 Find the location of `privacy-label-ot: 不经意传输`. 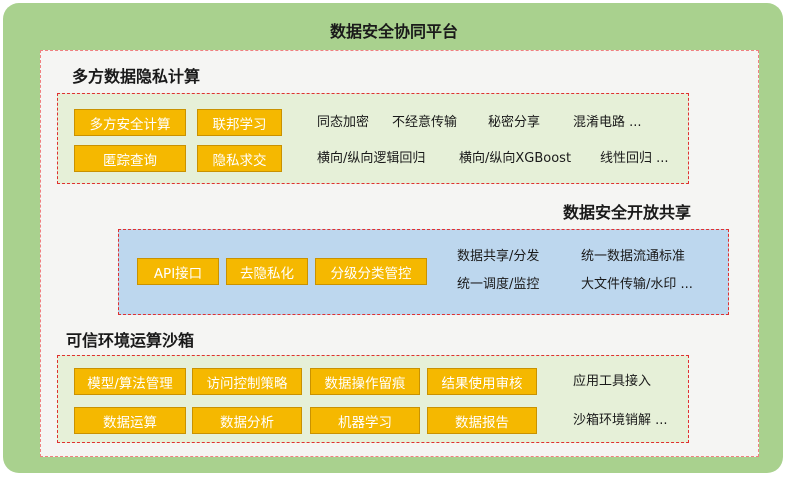

privacy-label-ot: 不经意传输 is located at coordinates (425, 122).